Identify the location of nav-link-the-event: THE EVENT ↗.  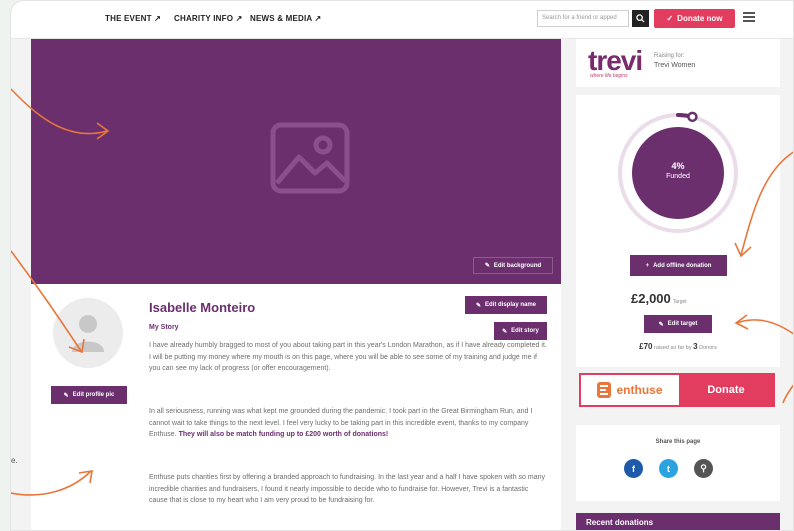
(133, 18).